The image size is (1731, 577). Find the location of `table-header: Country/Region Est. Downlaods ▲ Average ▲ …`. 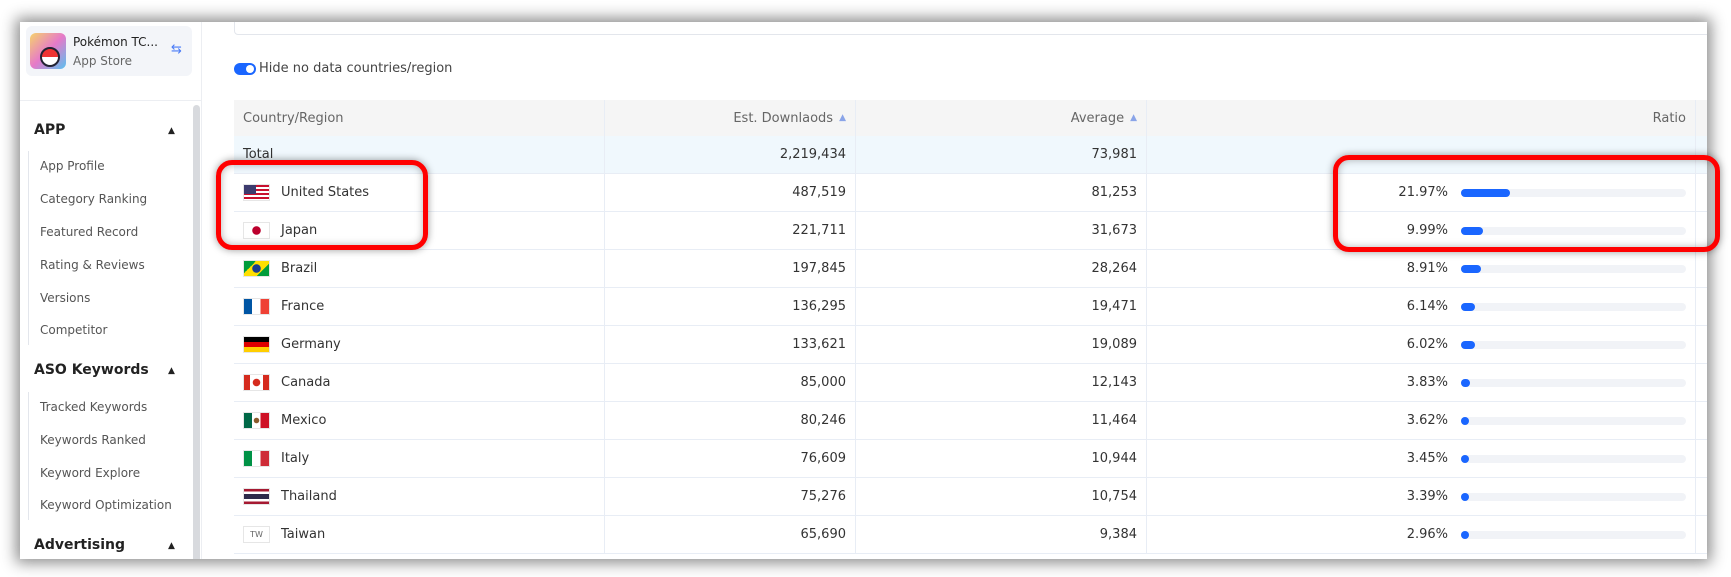

table-header: Country/Region Est. Downlaods ▲ Average ▲ … is located at coordinates (970, 118).